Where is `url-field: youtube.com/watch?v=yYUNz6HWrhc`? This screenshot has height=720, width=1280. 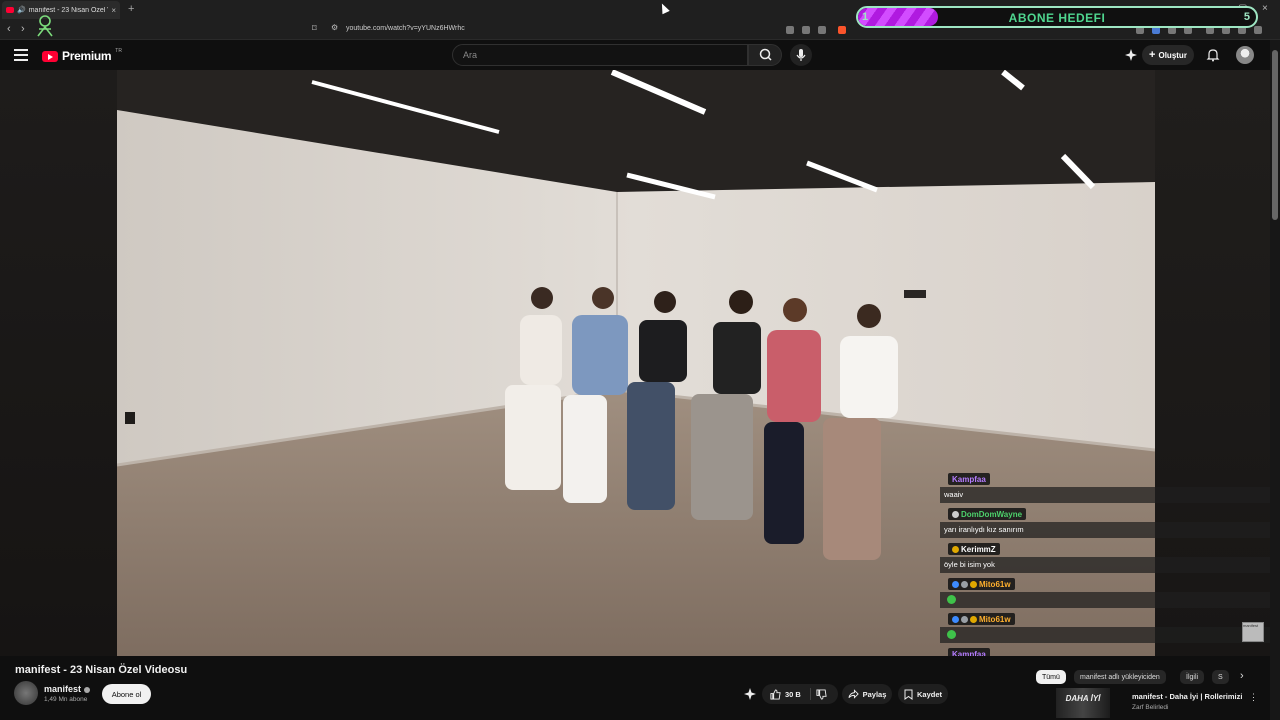 url-field: youtube.com/watch?v=yYUNz6HWrhc is located at coordinates (405, 28).